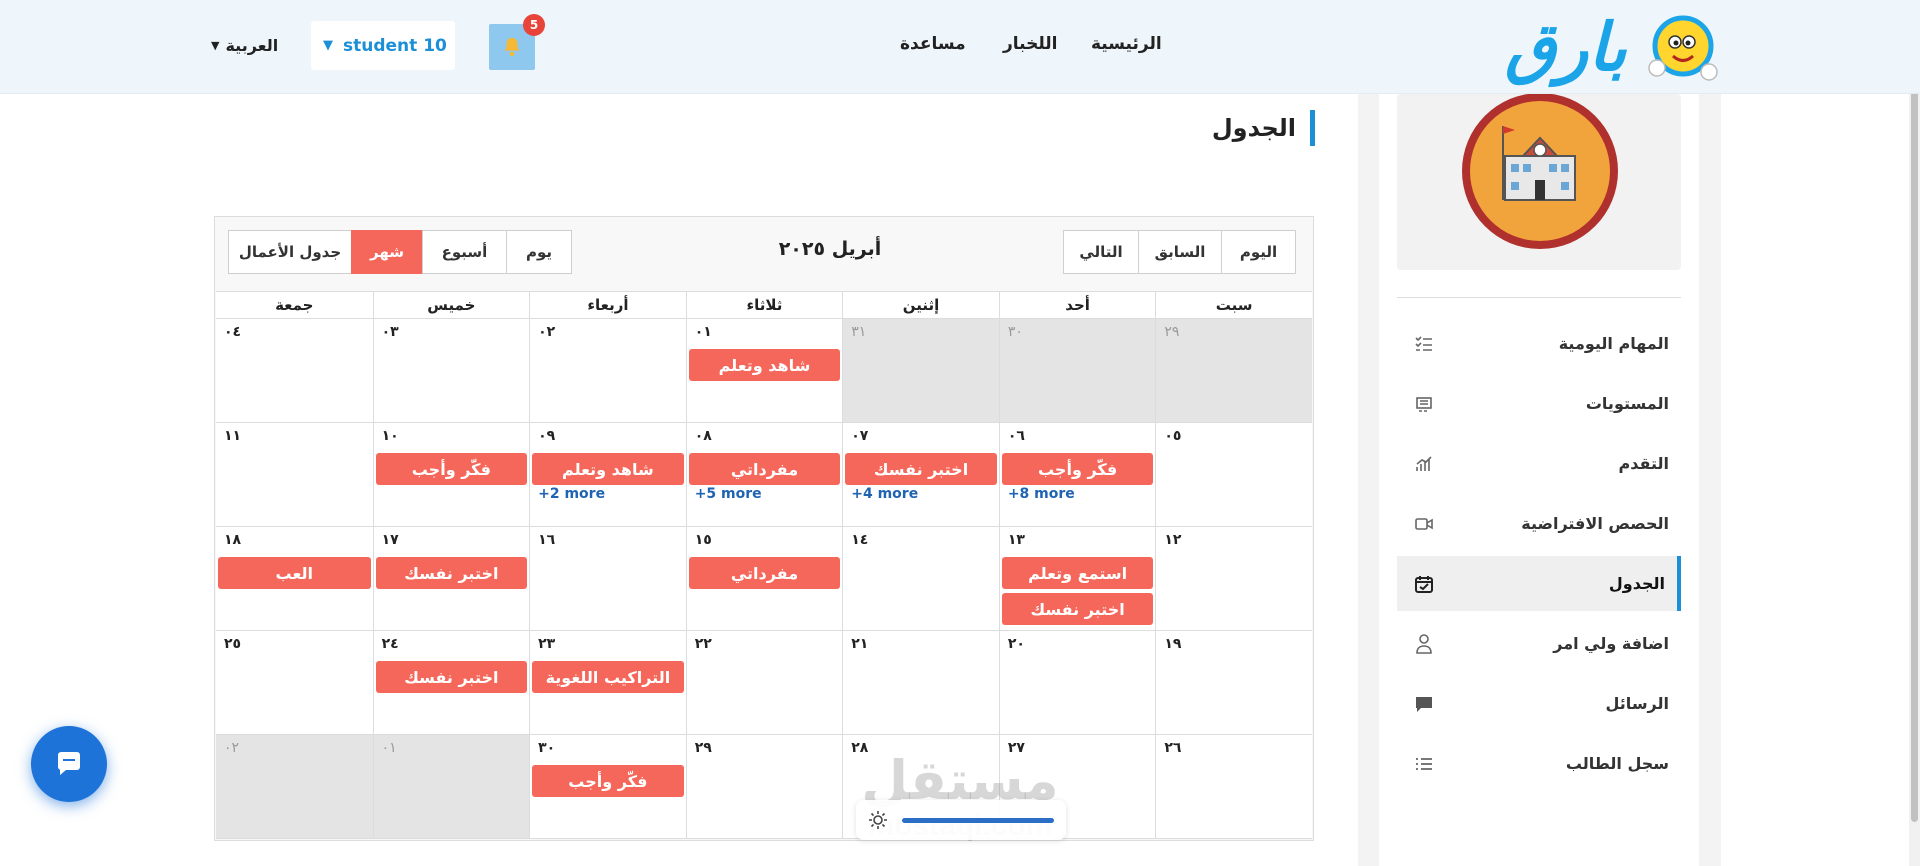 Image resolution: width=1920 pixels, height=866 pixels. Describe the element at coordinates (290, 252) in the screenshot. I see `agenda-view-button: جدول الأعمال` at that location.